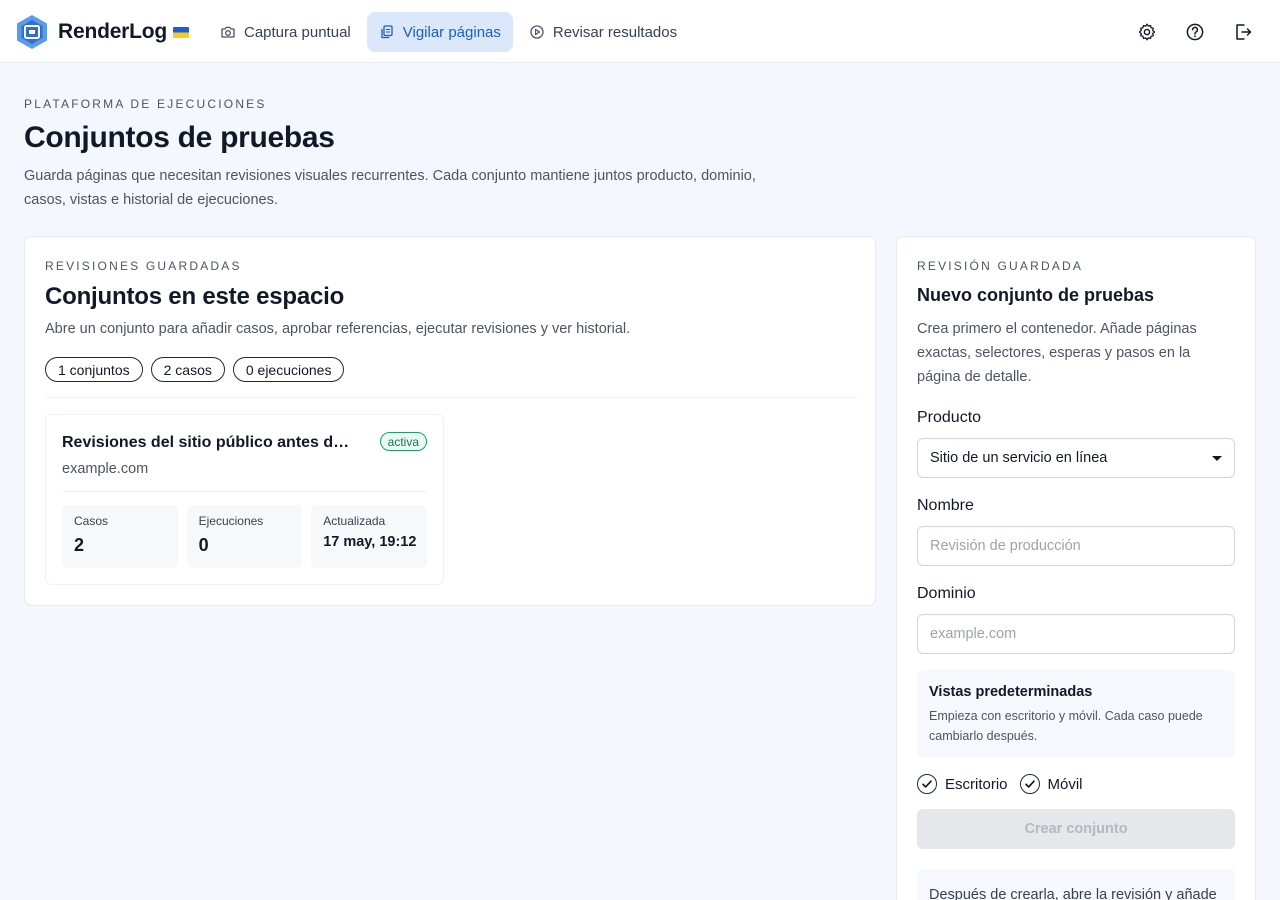 The image size is (1280, 900). What do you see at coordinates (143, 266) in the screenshot?
I see `section-eyebrow: REVISIONES GUARDADAS` at bounding box center [143, 266].